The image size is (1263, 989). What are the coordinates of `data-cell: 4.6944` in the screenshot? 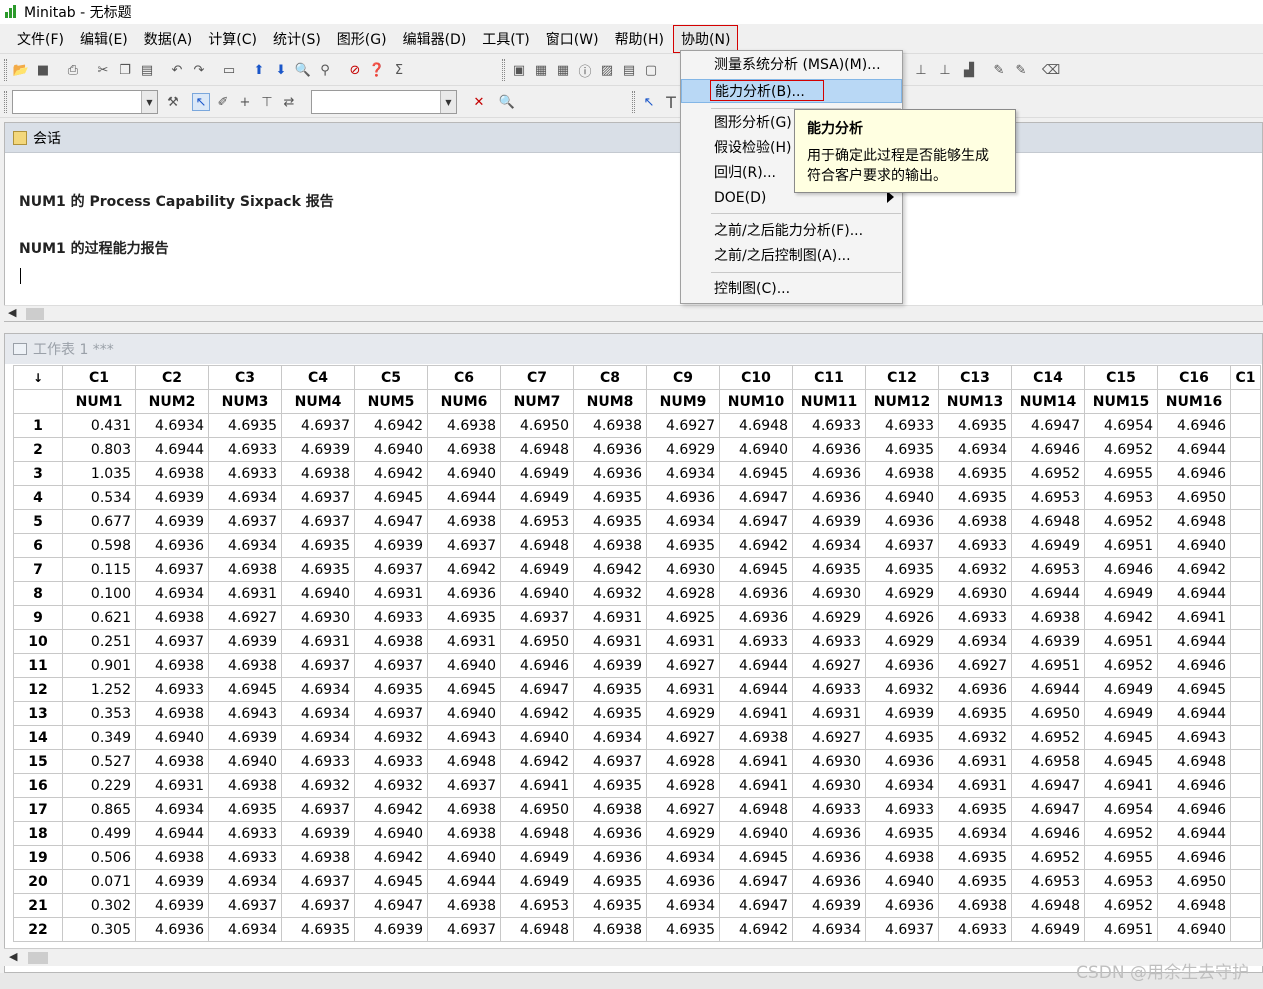 It's located at (172, 449).